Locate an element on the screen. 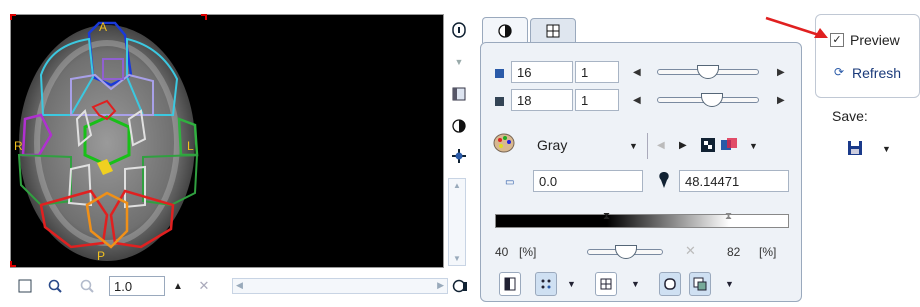  invert-colormap-icon is located at coordinates (708, 146).